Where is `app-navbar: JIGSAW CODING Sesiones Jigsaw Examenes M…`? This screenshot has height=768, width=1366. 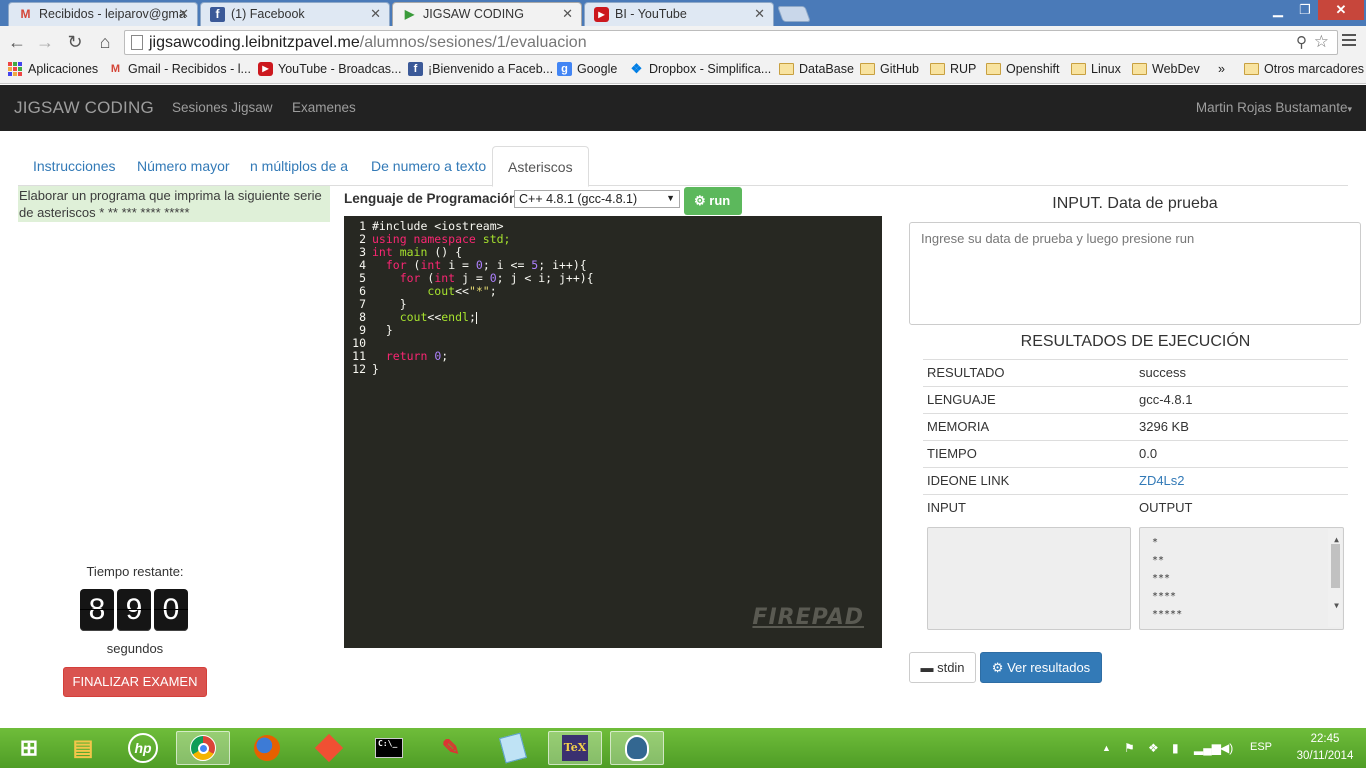
app-navbar: JIGSAW CODING Sesiones Jigsaw Examenes M… is located at coordinates (683, 108).